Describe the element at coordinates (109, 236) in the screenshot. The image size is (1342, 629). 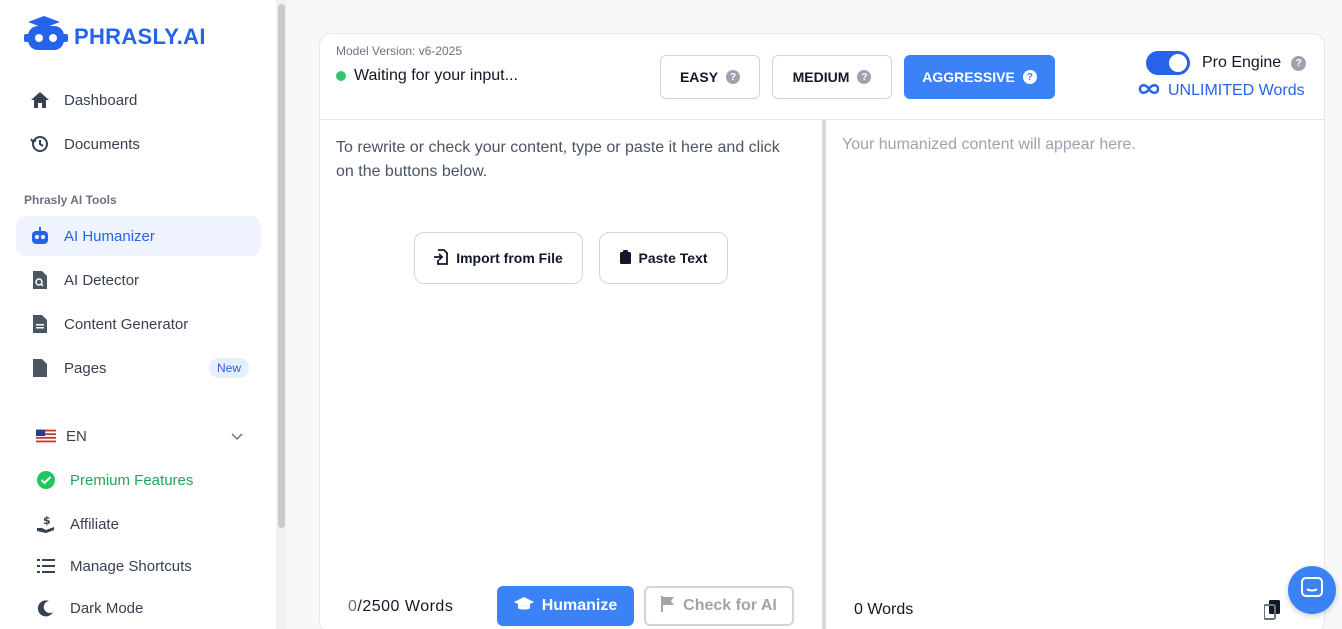
I see `sidebar-item-label: AI Humanizer` at that location.